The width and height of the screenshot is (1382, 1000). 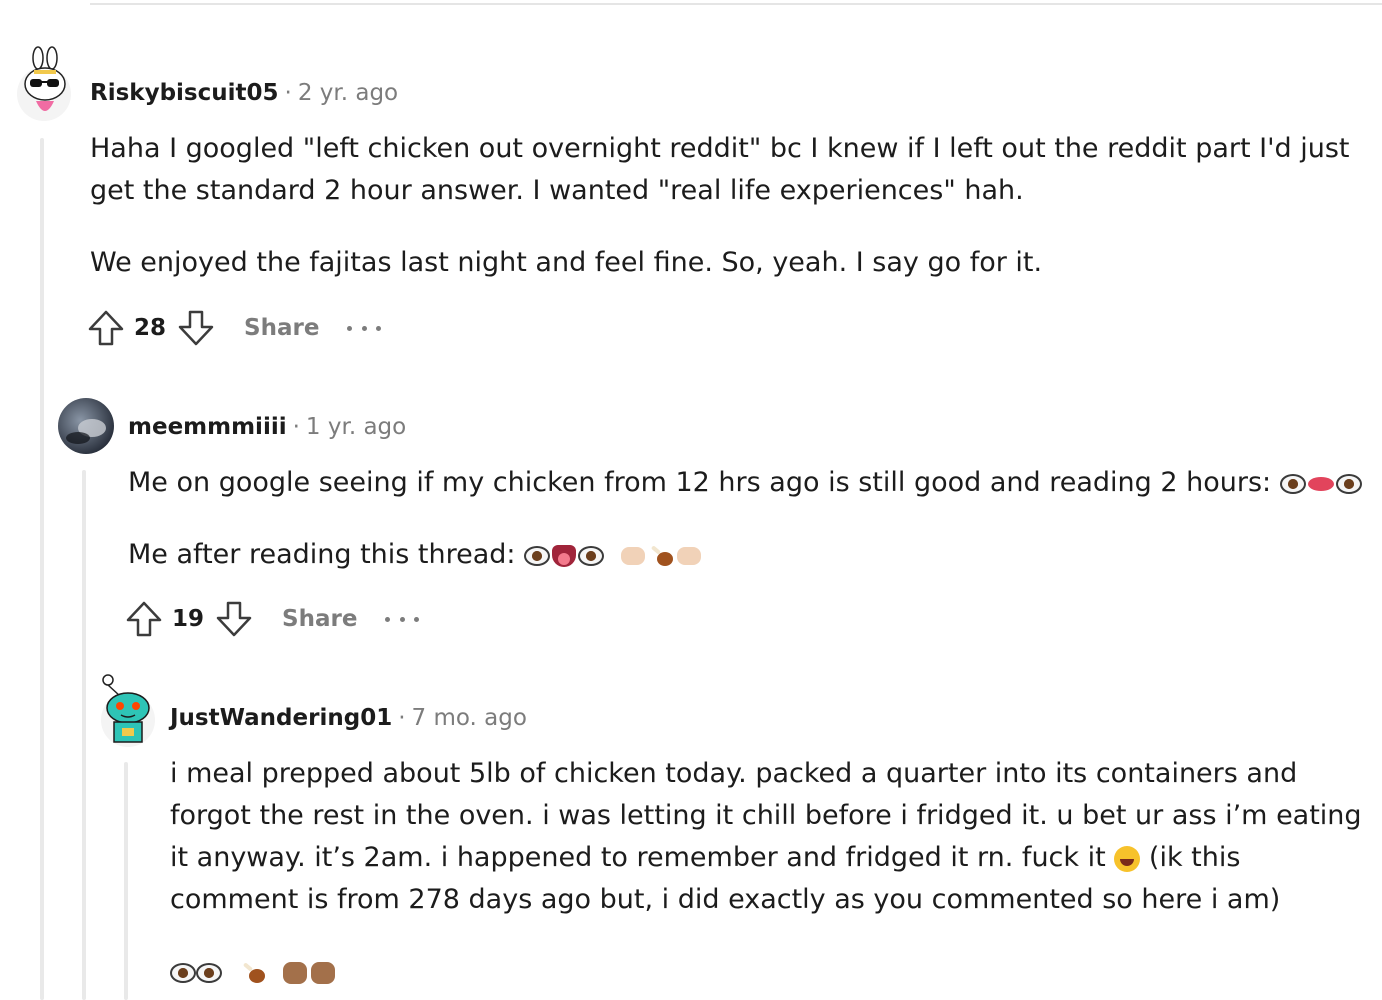 I want to click on avatar-justwandering01, so click(x=128, y=710).